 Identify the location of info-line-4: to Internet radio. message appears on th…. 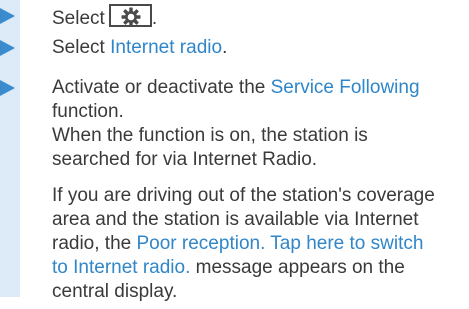
(228, 268).